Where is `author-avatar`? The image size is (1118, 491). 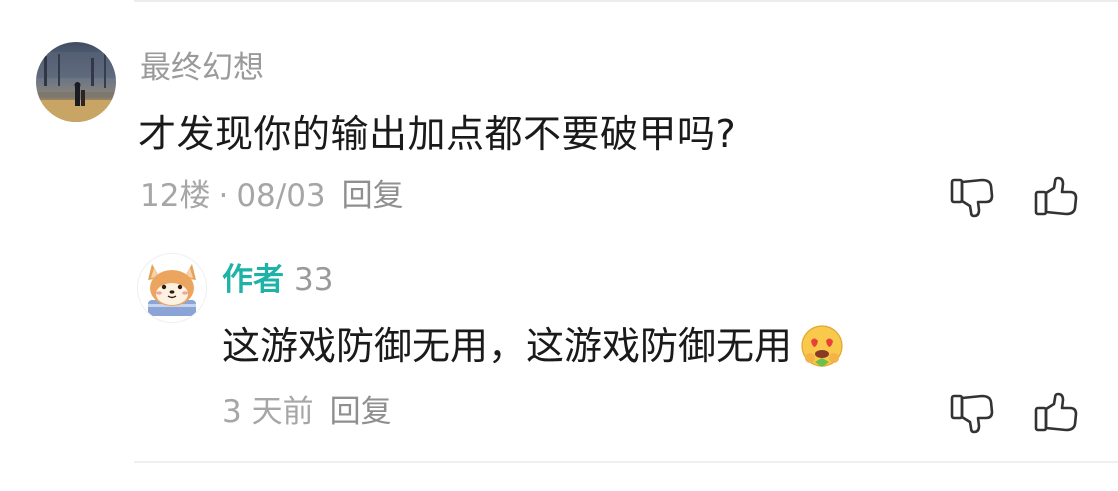 author-avatar is located at coordinates (172, 288).